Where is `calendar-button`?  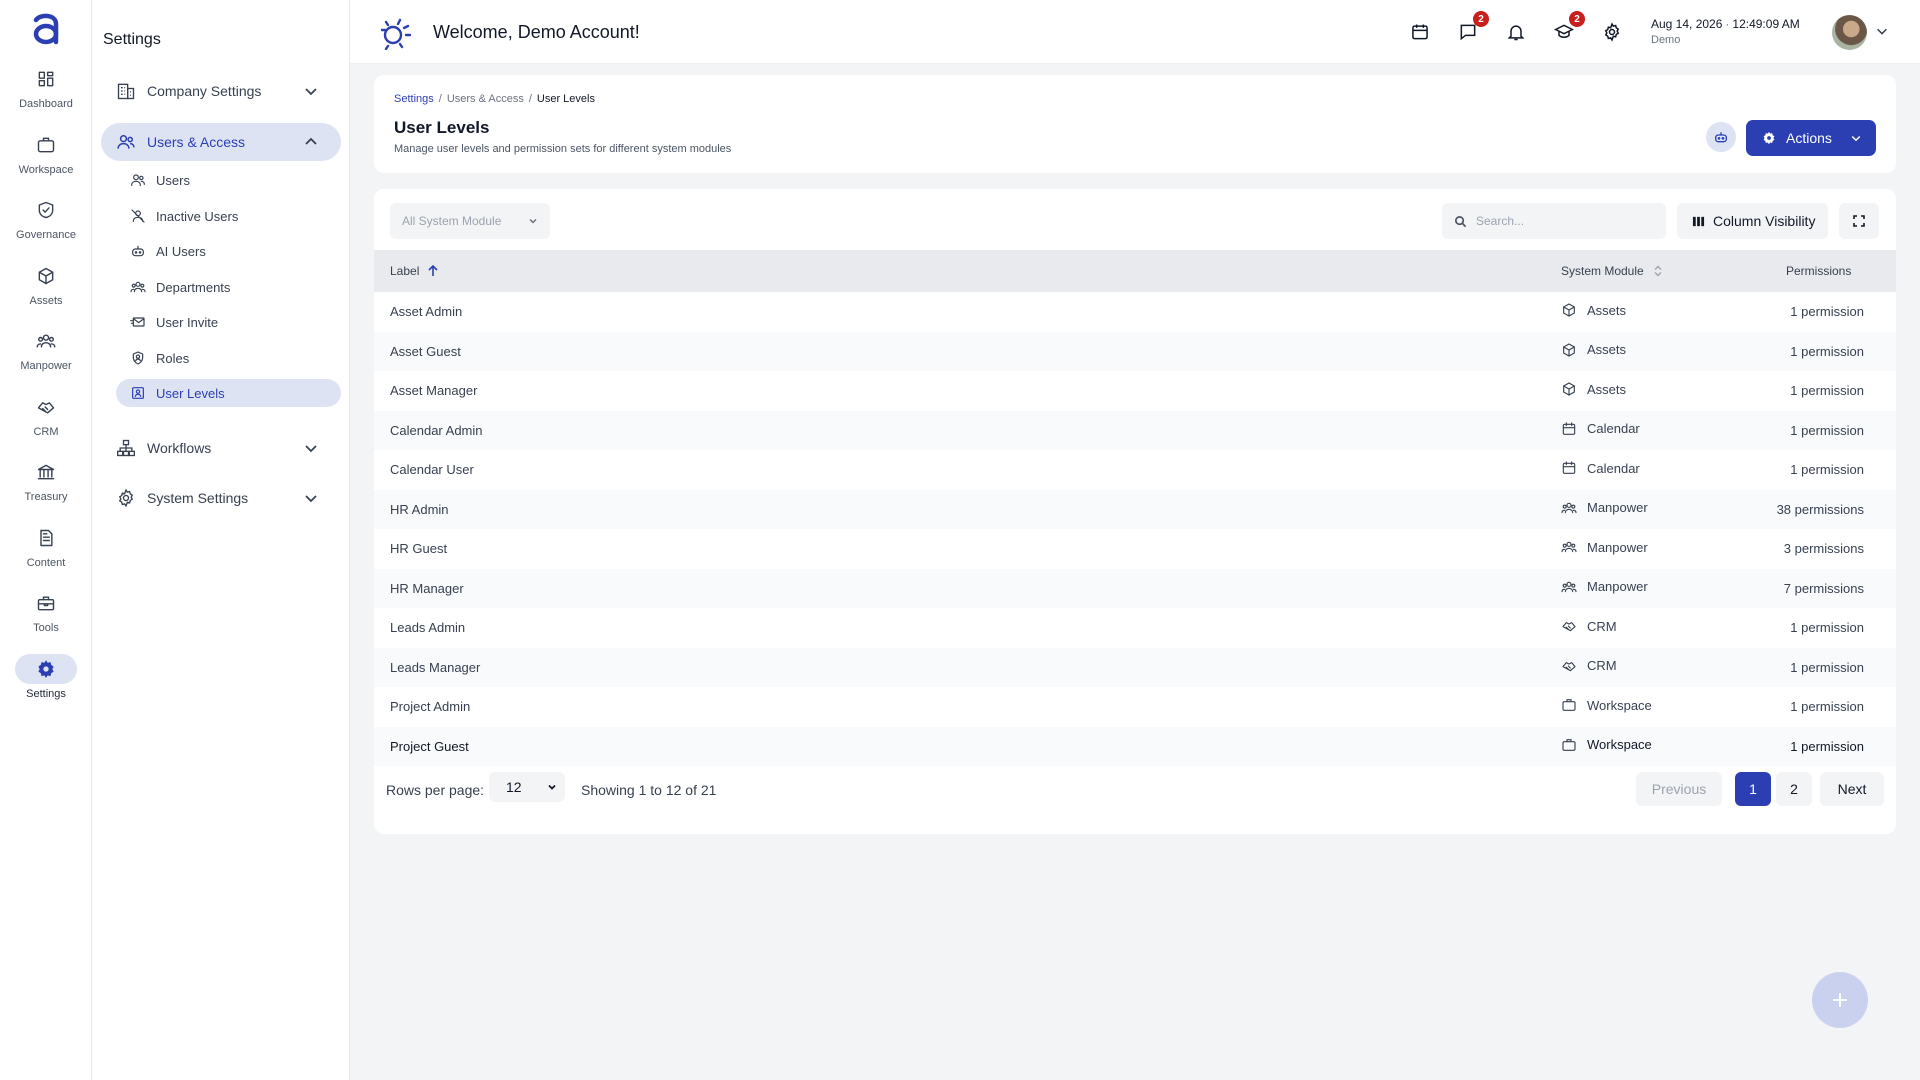 calendar-button is located at coordinates (1420, 32).